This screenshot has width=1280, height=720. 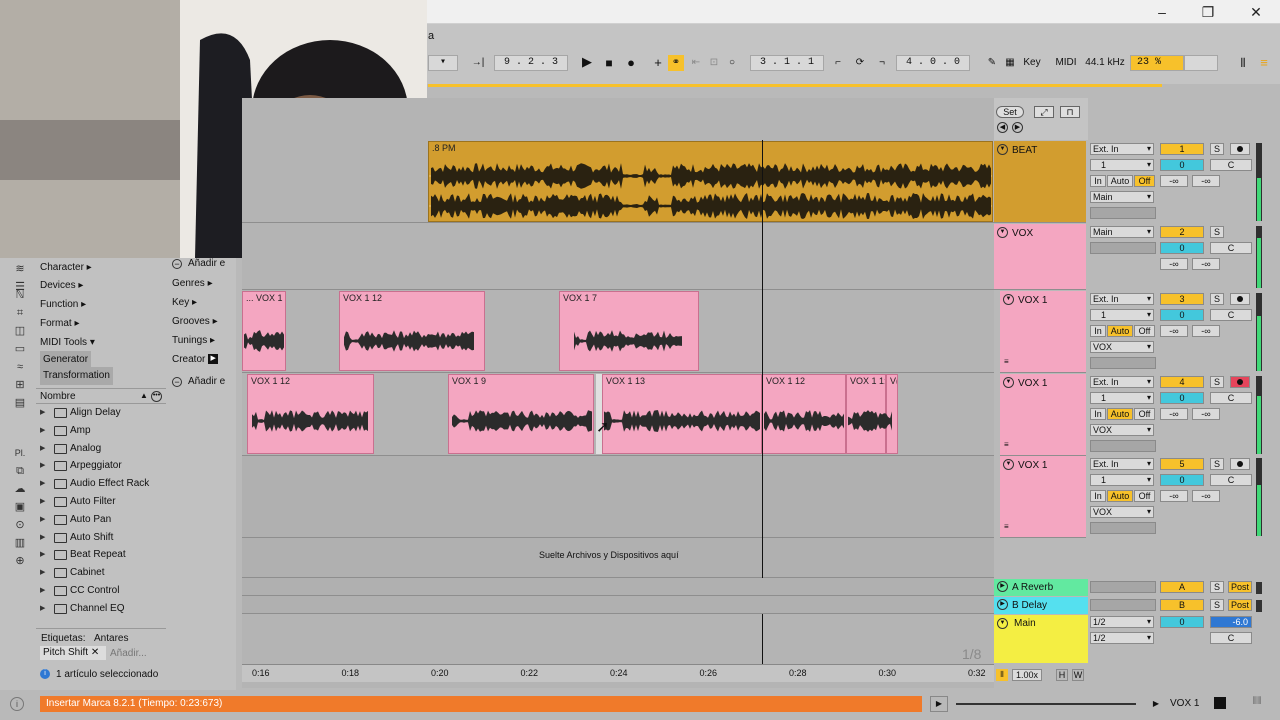 What do you see at coordinates (1041, 639) in the screenshot?
I see `main-track-header: ▼ Main` at bounding box center [1041, 639].